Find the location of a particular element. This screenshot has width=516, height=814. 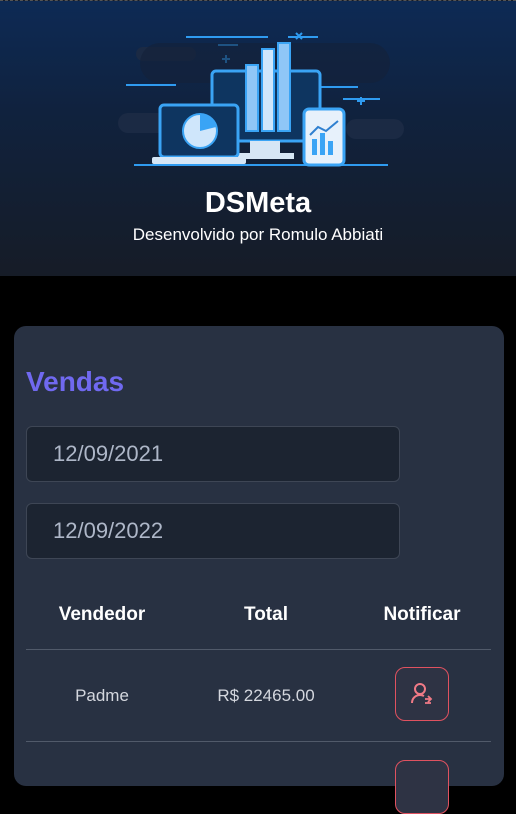

min-date-field: 12/09/2021 is located at coordinates (213, 454).